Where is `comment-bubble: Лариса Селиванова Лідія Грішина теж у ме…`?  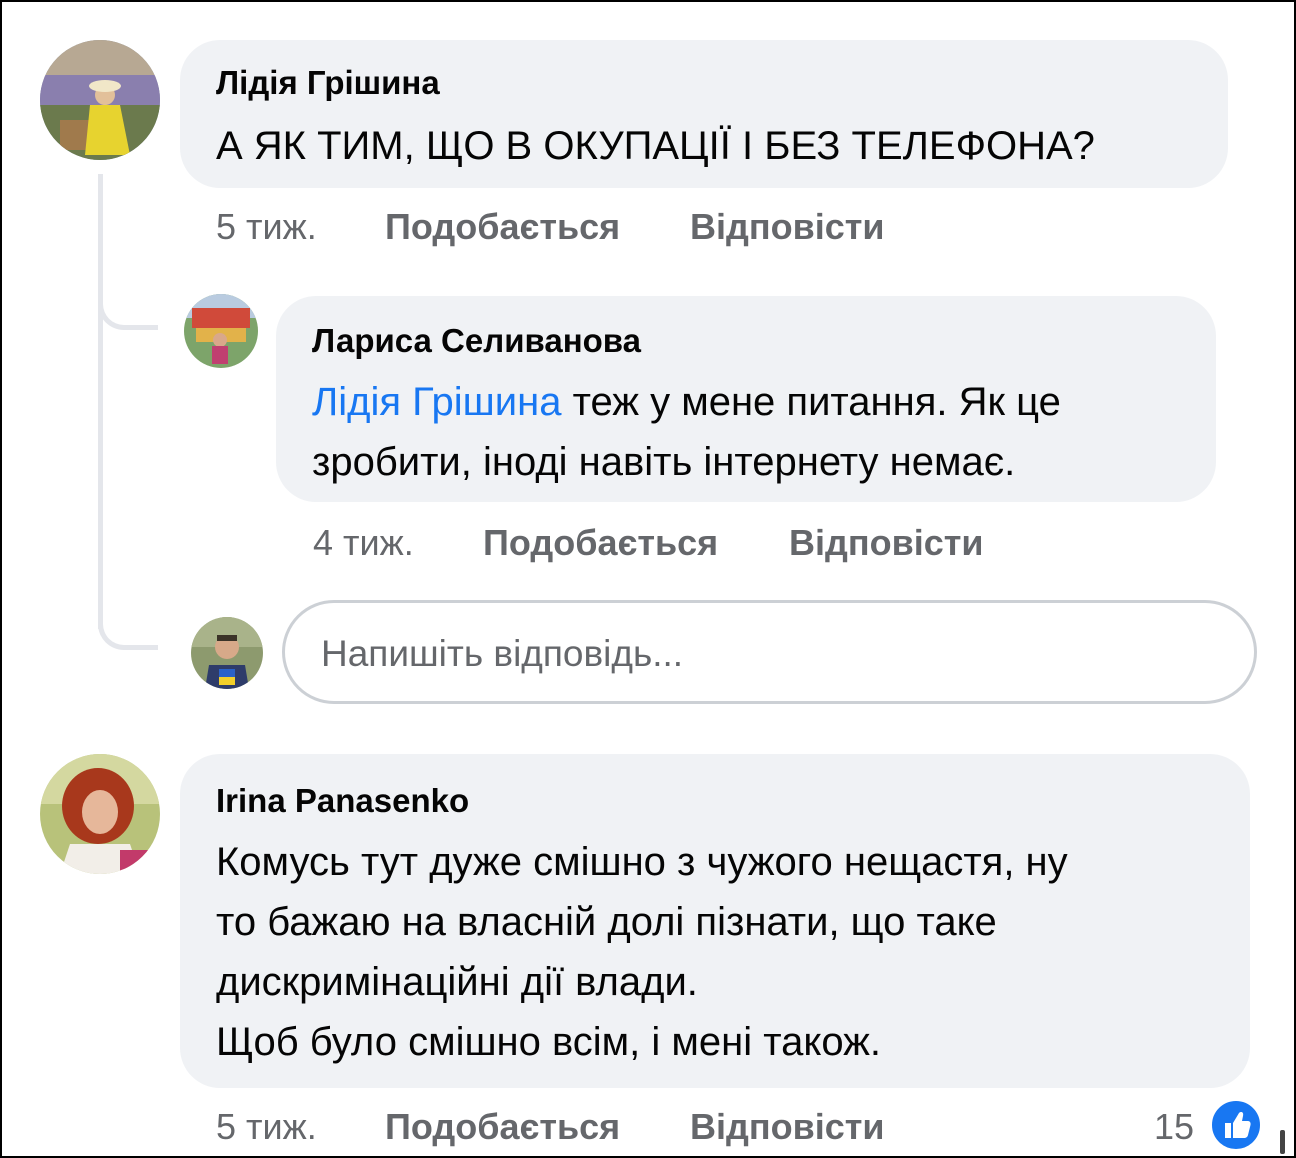 comment-bubble: Лариса Селиванова Лідія Грішина теж у ме… is located at coordinates (746, 399).